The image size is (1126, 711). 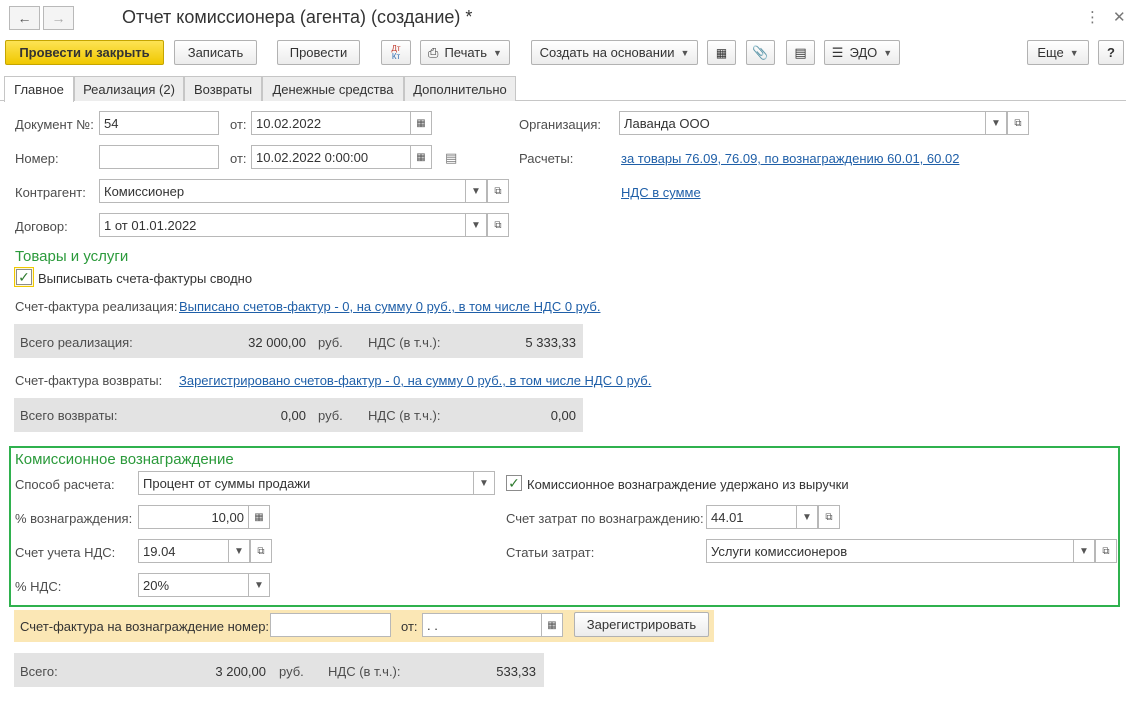 What do you see at coordinates (837, 52) in the screenshot?
I see `edo-icon: ☰` at bounding box center [837, 52].